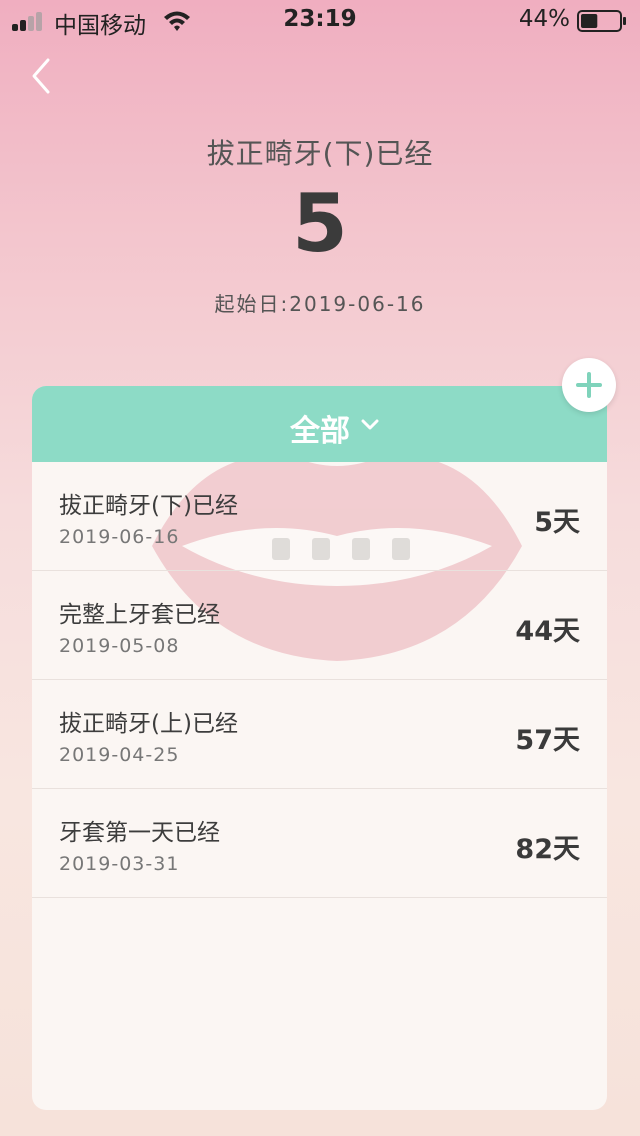 This screenshot has width=640, height=1136. What do you see at coordinates (601, 21) in the screenshot?
I see `battery-icon` at bounding box center [601, 21].